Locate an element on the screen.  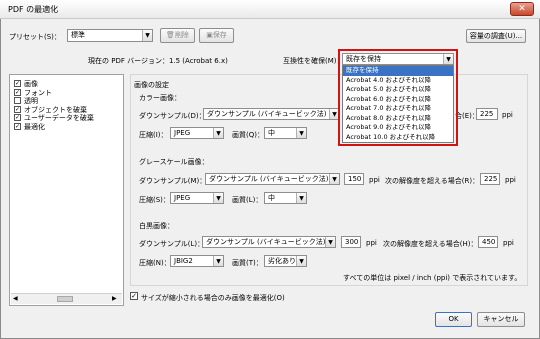
color-threshold-unit: ppi is located at coordinates (507, 115).